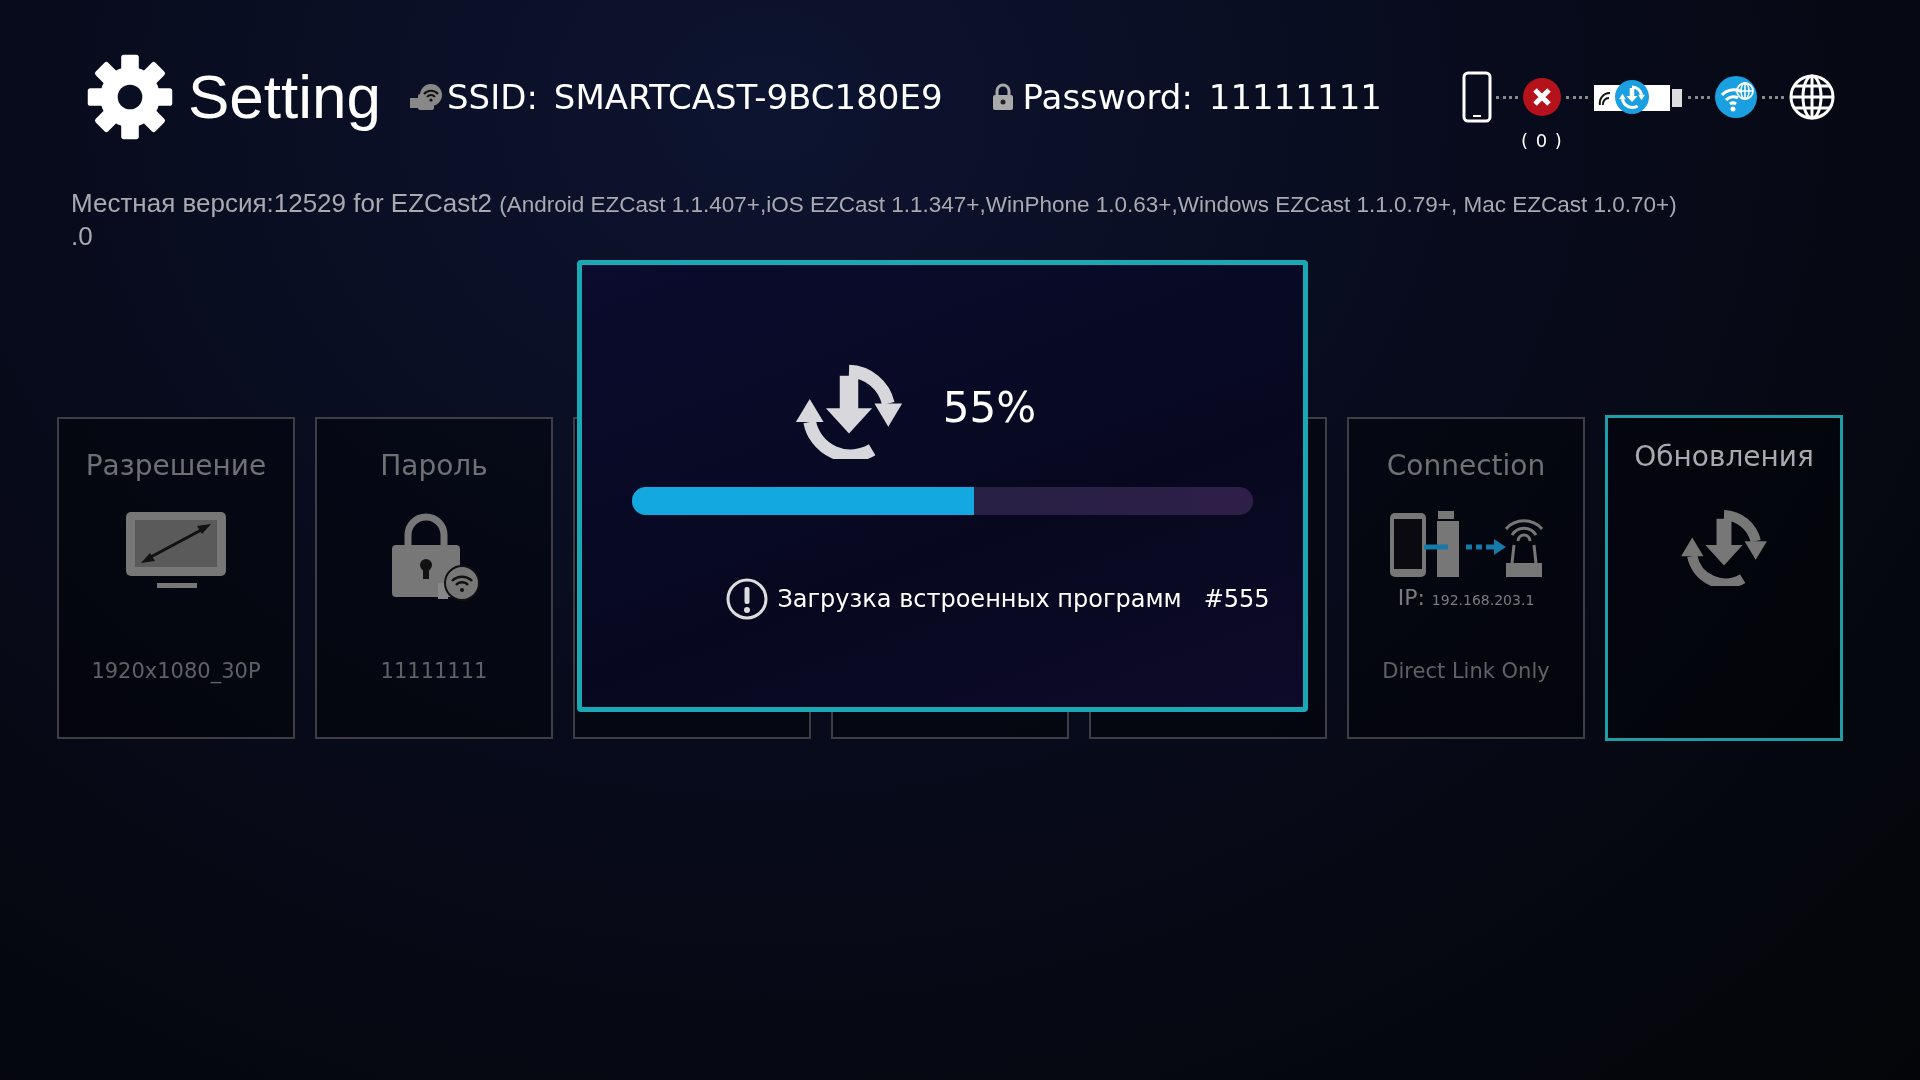  Describe the element at coordinates (130, 97) in the screenshot. I see `settings-icon` at that location.